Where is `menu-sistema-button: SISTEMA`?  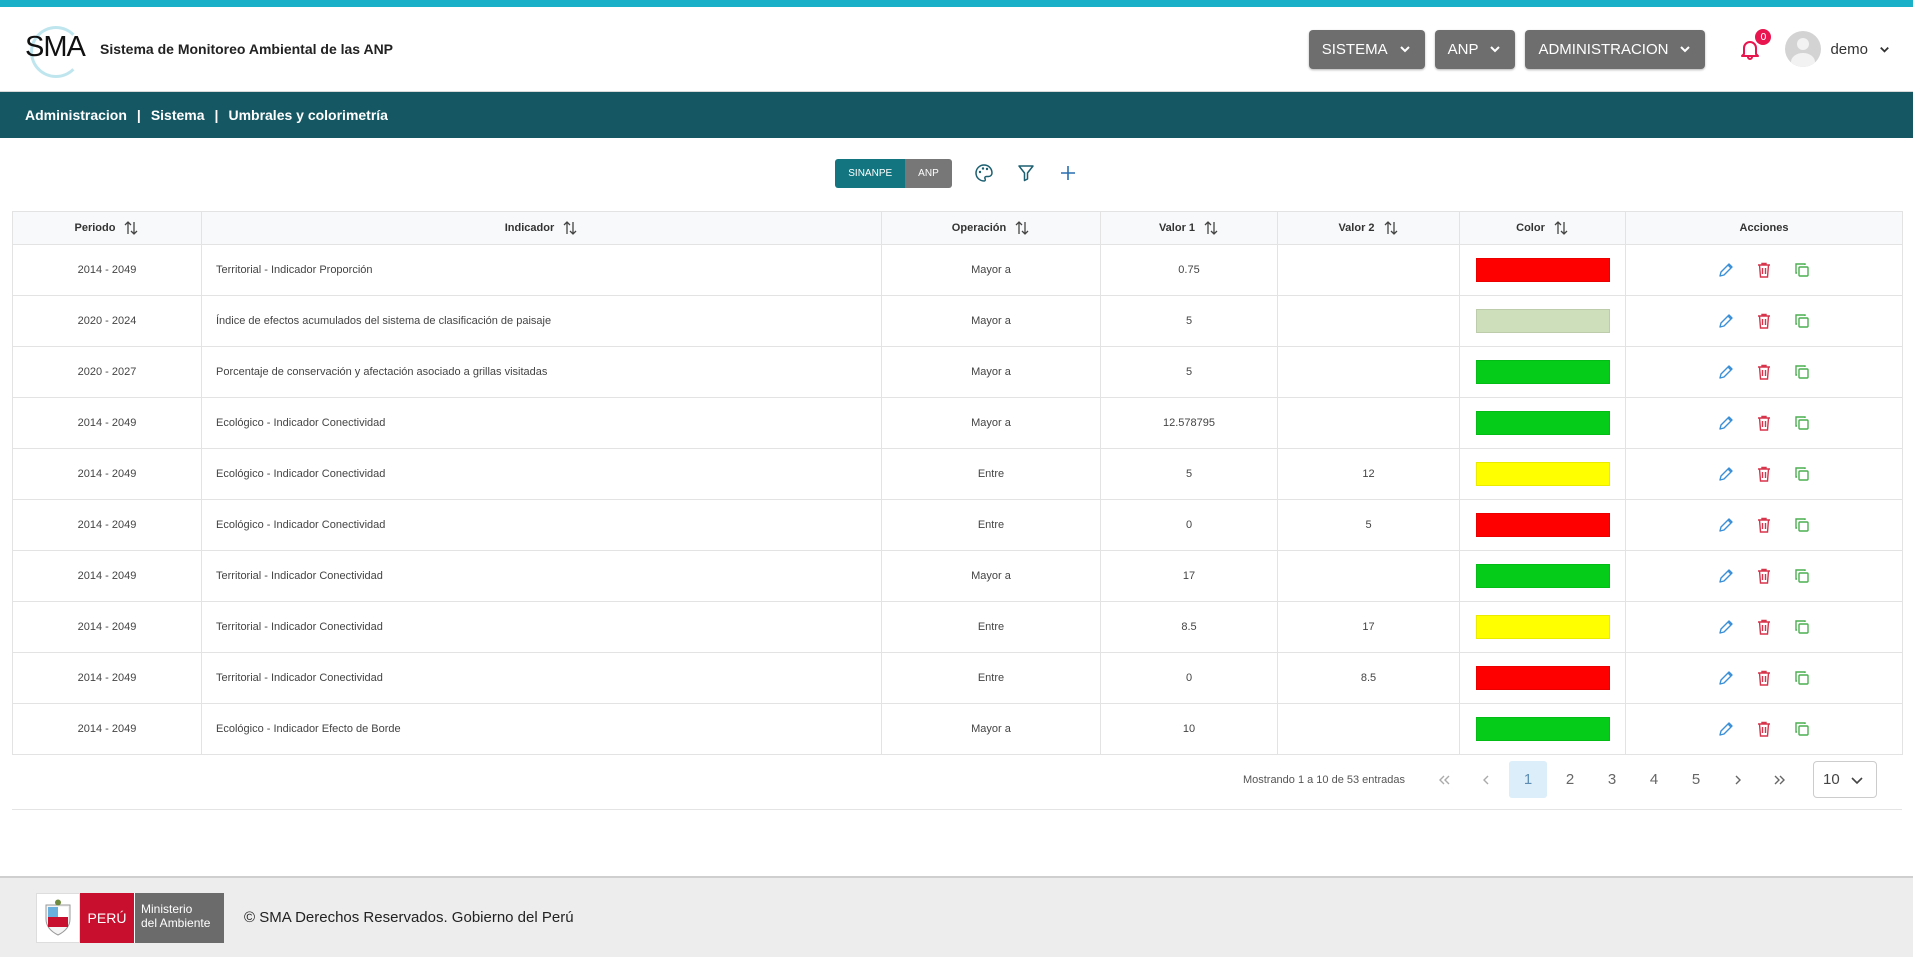
menu-sistema-button: SISTEMA is located at coordinates (1366, 49).